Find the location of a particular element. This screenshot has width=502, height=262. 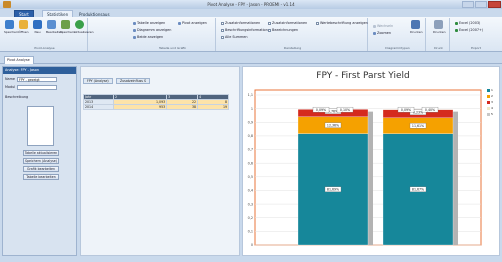

speichern2-button: Speichern is located at coordinates (67, 29).